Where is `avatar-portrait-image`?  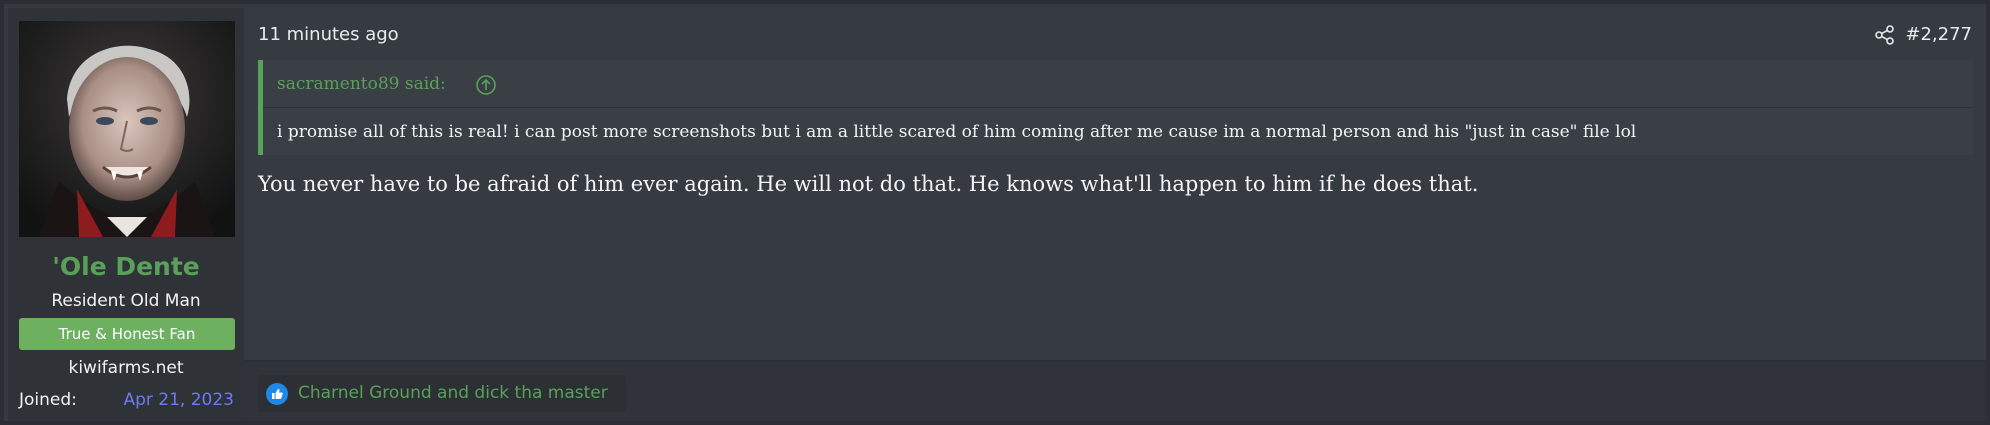 avatar-portrait-image is located at coordinates (127, 129).